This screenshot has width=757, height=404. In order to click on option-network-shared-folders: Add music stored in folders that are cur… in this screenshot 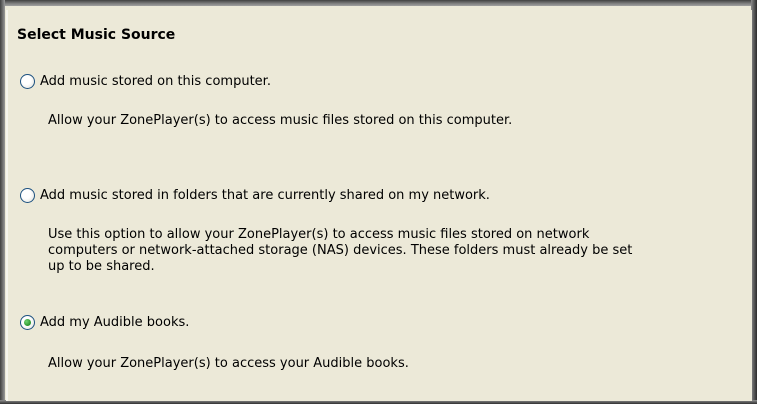, I will do `click(255, 195)`.